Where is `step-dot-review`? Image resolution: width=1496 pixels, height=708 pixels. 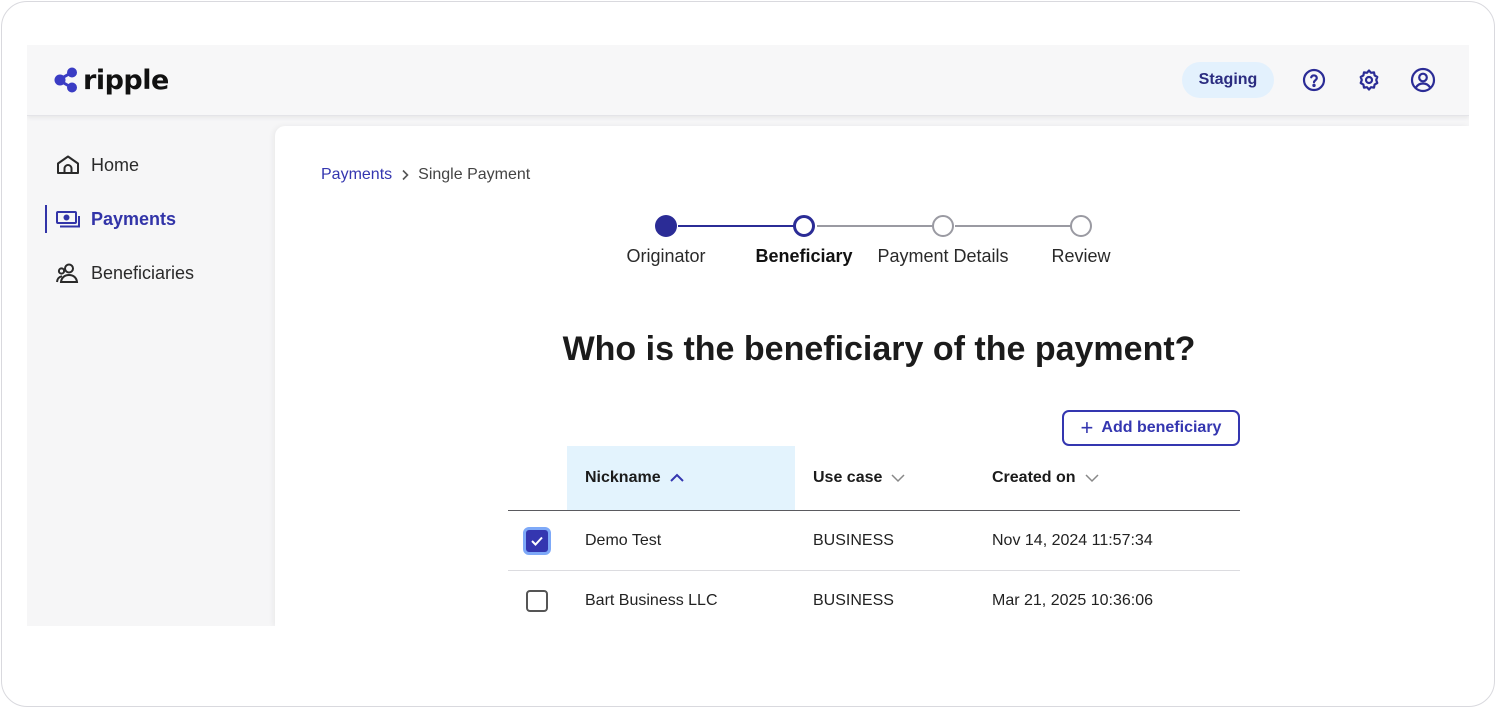
step-dot-review is located at coordinates (1081, 226).